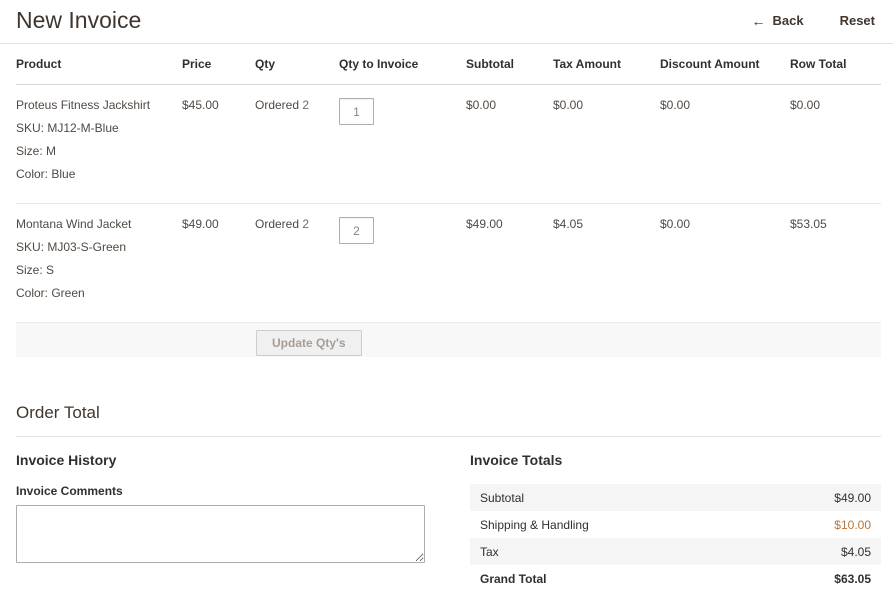 The image size is (893, 591). I want to click on totals-row-subtotal: Subtotal $49.00, so click(675, 497).